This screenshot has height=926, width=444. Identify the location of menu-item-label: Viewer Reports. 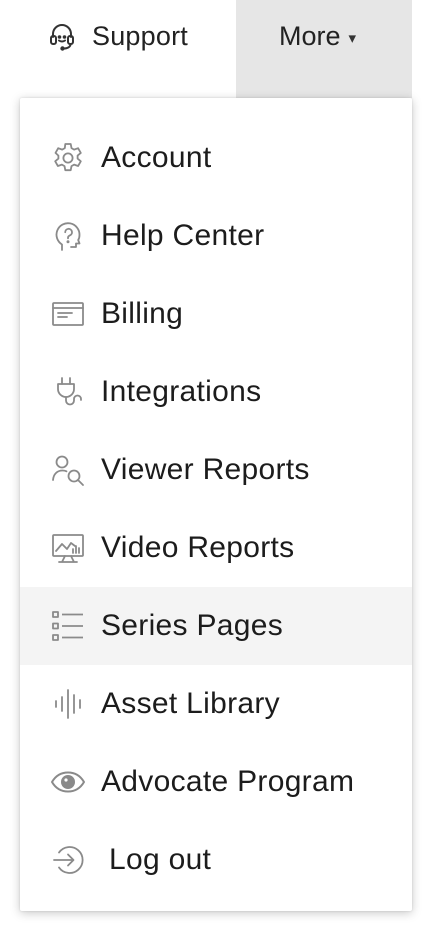
(205, 469).